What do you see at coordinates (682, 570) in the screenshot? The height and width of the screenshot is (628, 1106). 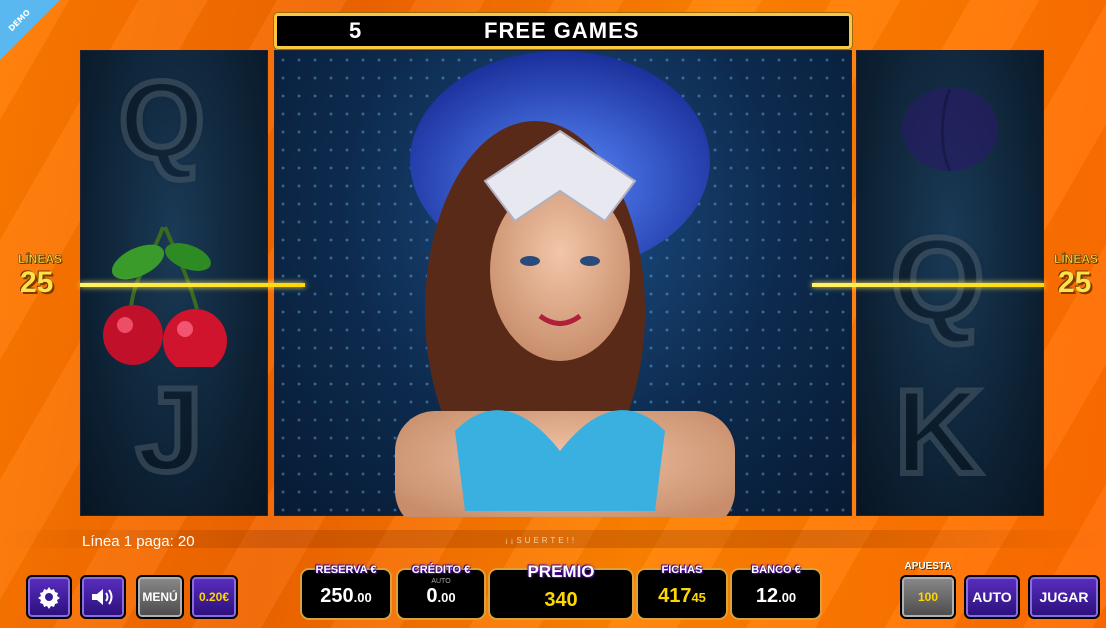 I see `fichas-label: FICHAS` at bounding box center [682, 570].